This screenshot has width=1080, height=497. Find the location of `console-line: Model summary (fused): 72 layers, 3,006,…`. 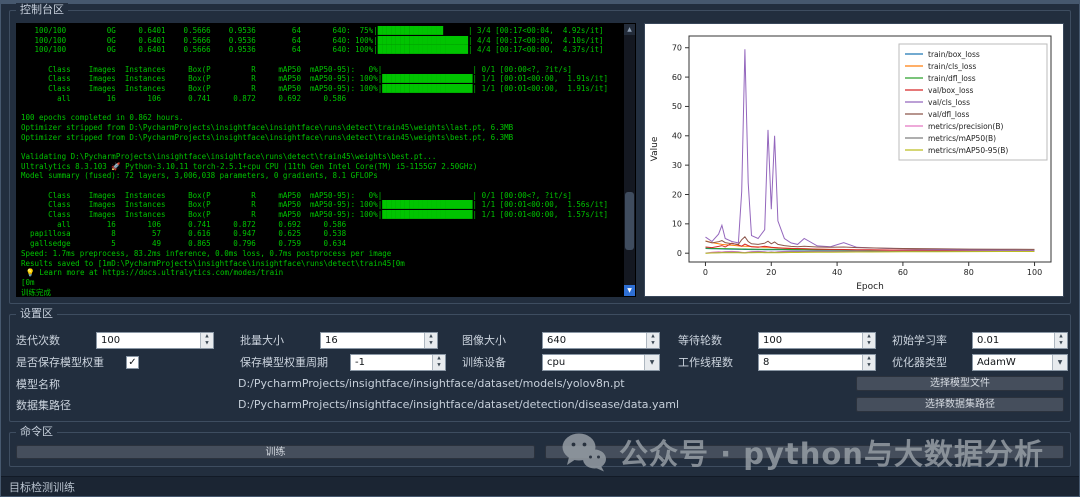

console-line: Model summary (fused): 72 layers, 3,006,… is located at coordinates (199, 176).